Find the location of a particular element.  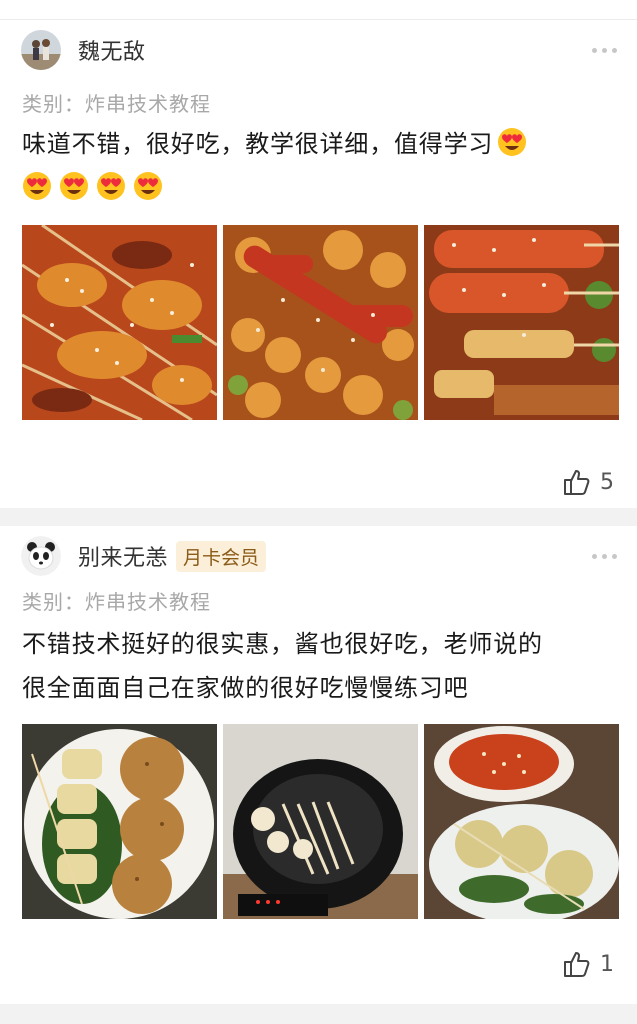

like-count: 1 is located at coordinates (607, 964).